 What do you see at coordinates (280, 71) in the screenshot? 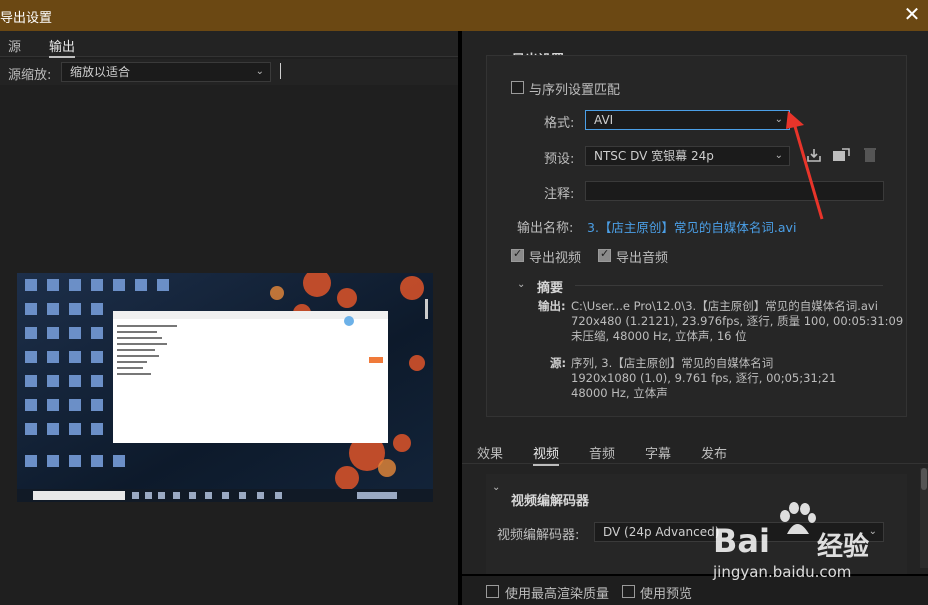
I see `cursor-line` at bounding box center [280, 71].